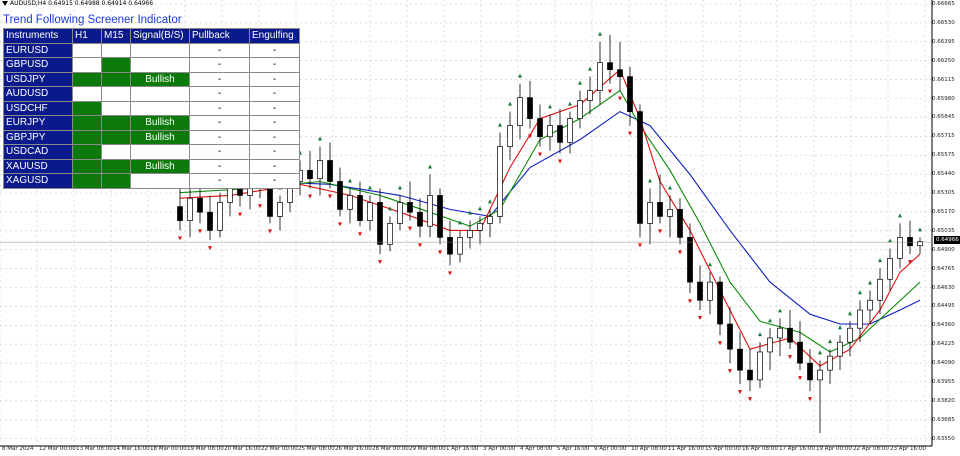 The width and height of the screenshot is (960, 456). I want to click on screener-row-audusd: AUDUSD - -, so click(151, 94).